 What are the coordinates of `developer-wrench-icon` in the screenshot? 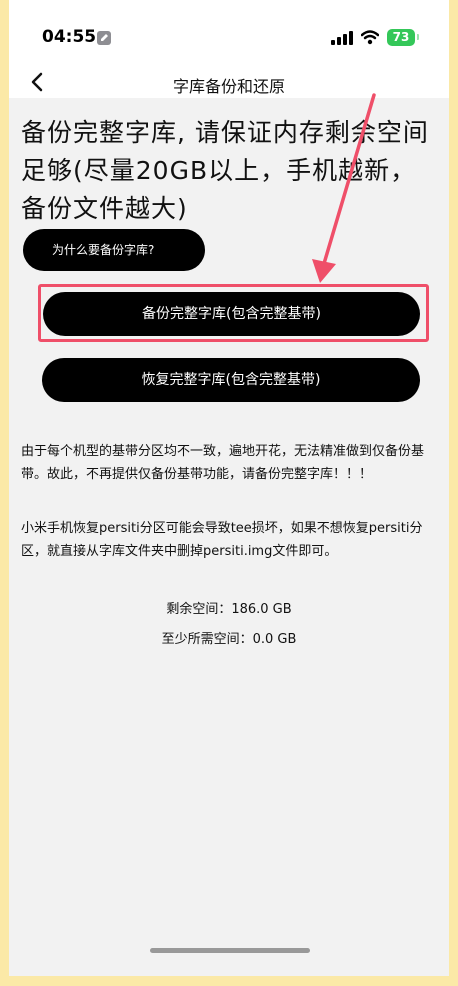 It's located at (104, 38).